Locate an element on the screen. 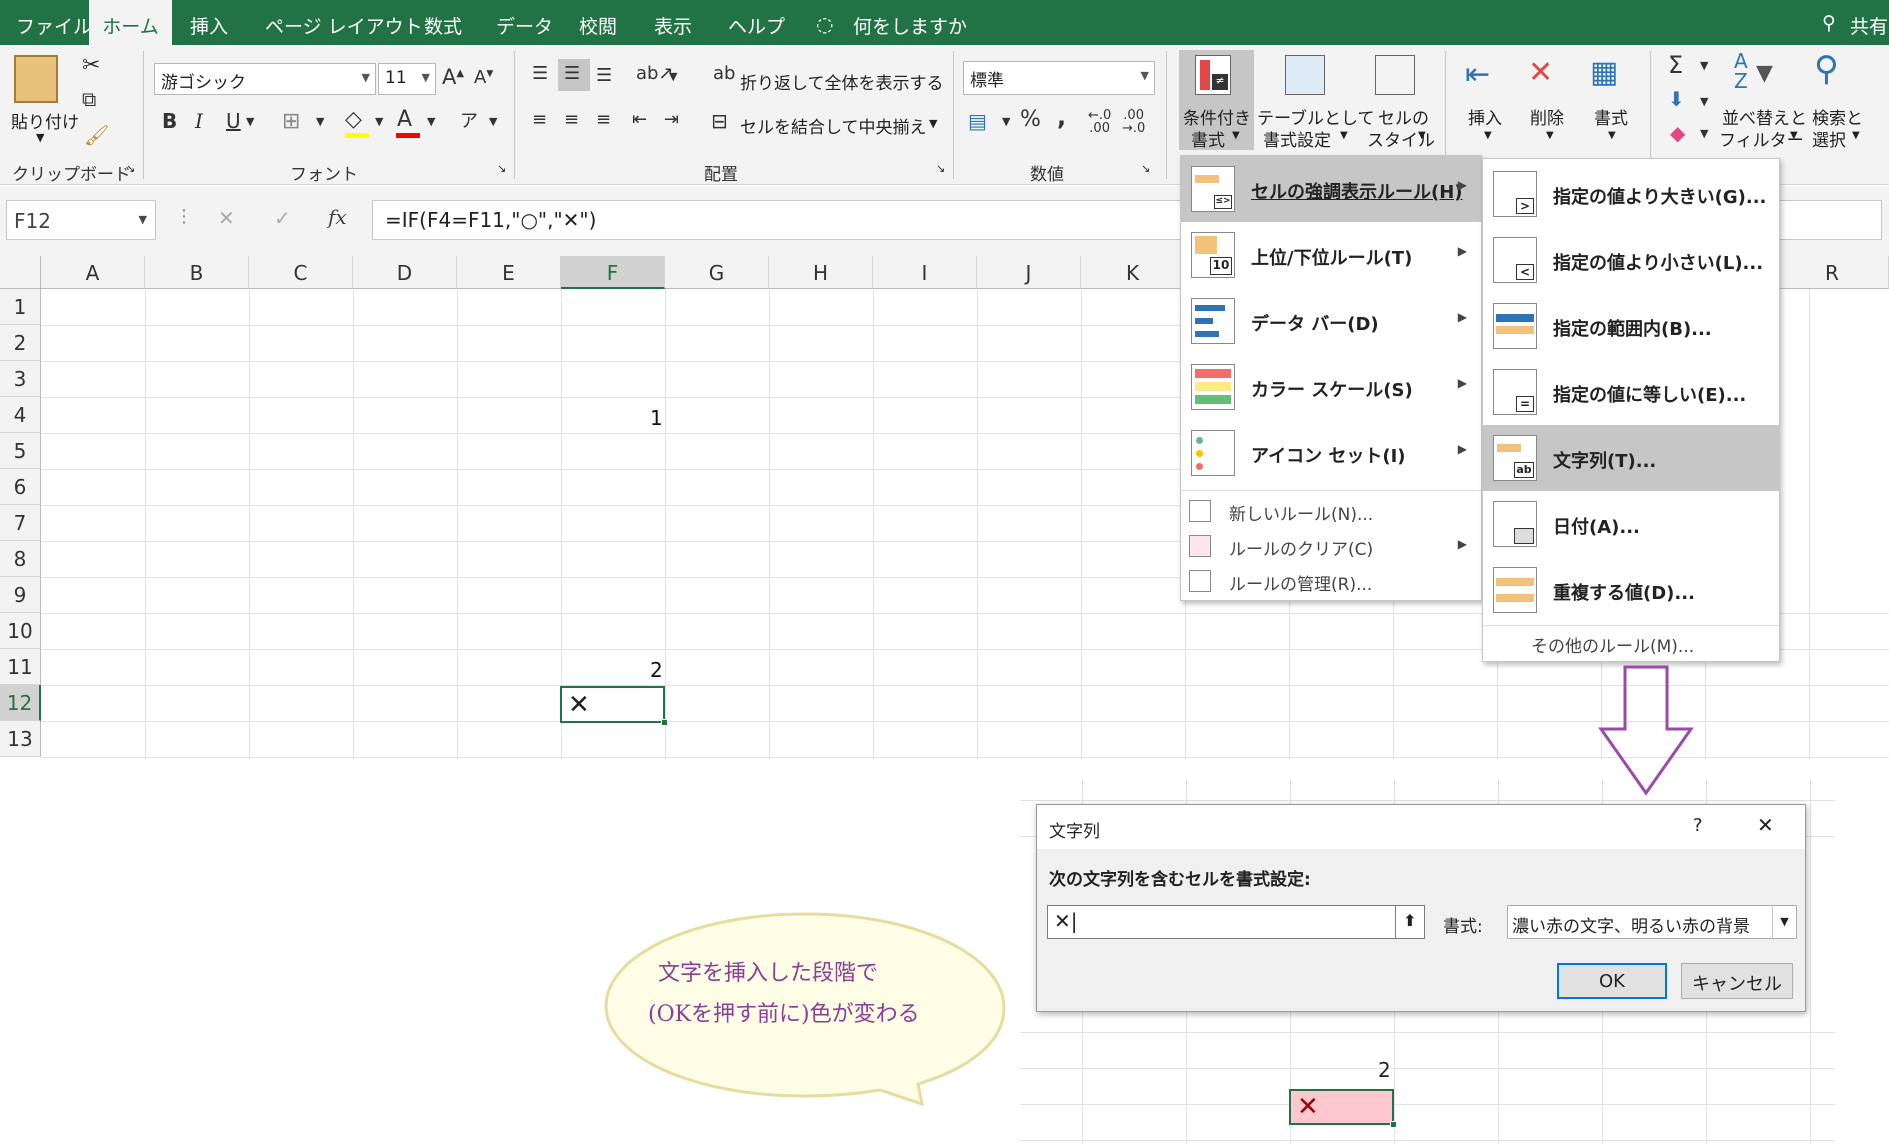 The width and height of the screenshot is (1889, 1144). tab-insert: 挿入 is located at coordinates (209, 25).